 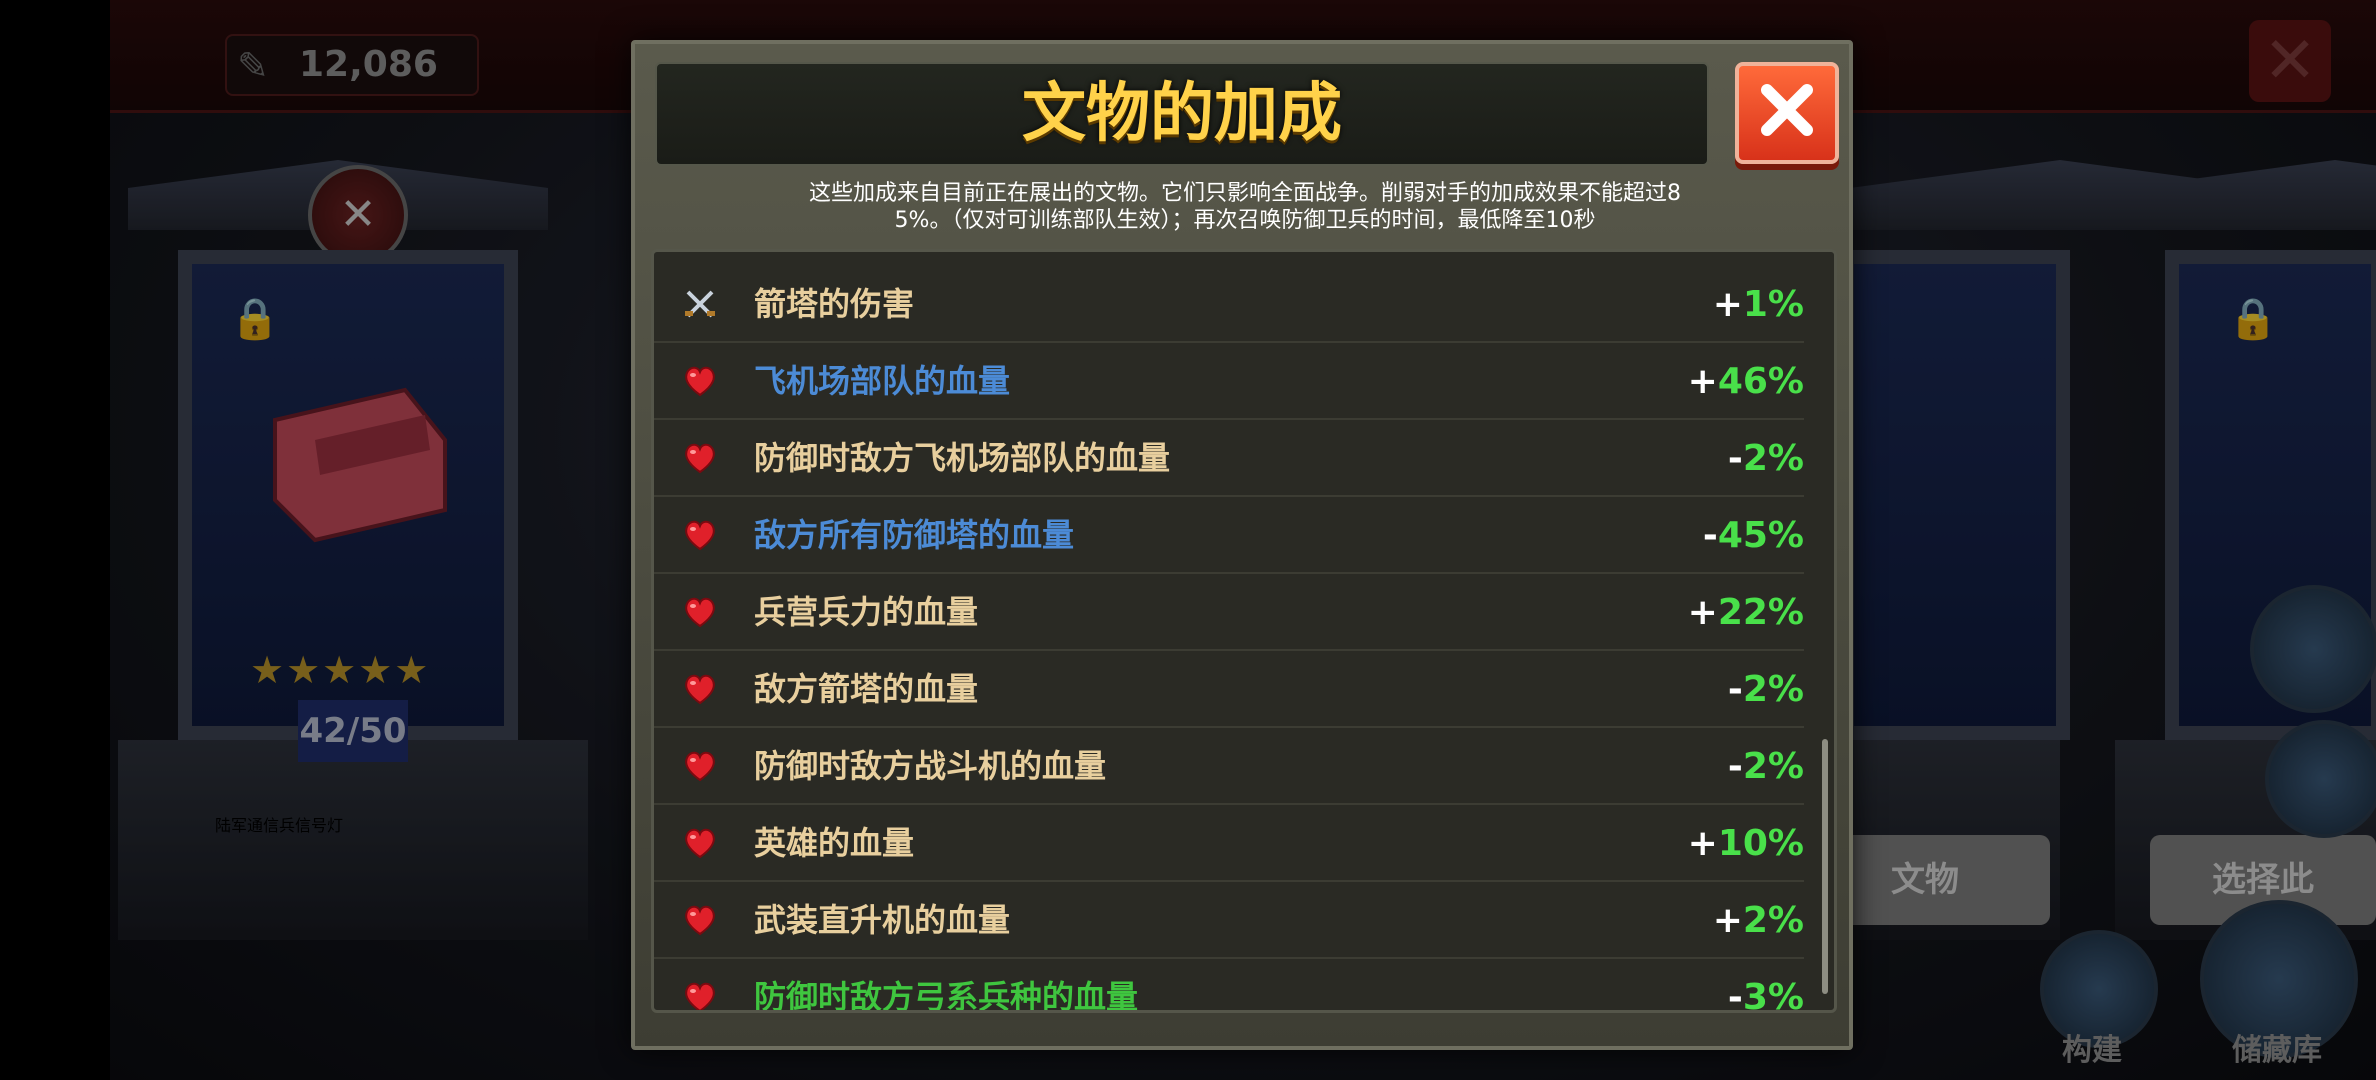 What do you see at coordinates (1760, 535) in the screenshot?
I see `bonus-percent: 45%` at bounding box center [1760, 535].